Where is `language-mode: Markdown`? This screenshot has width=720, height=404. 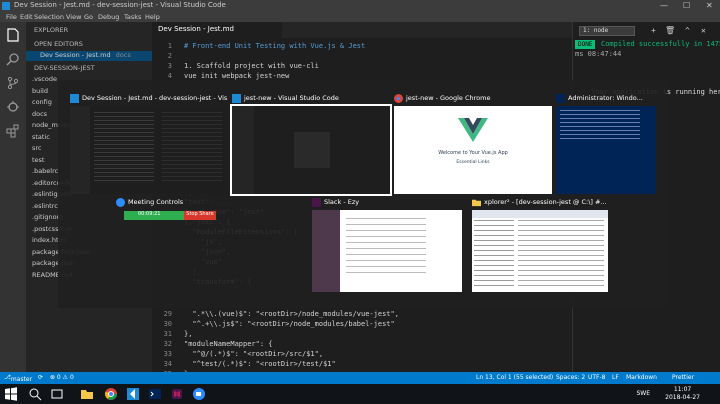
language-mode: Markdown is located at coordinates (641, 377).